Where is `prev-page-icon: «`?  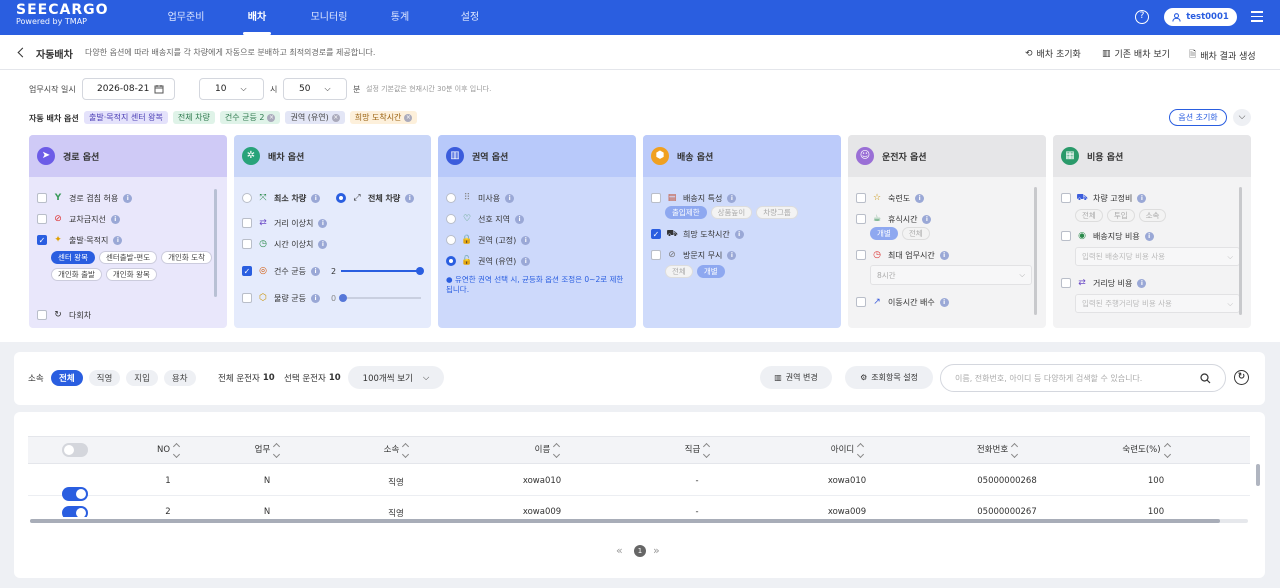
prev-page-icon: « is located at coordinates (619, 550).